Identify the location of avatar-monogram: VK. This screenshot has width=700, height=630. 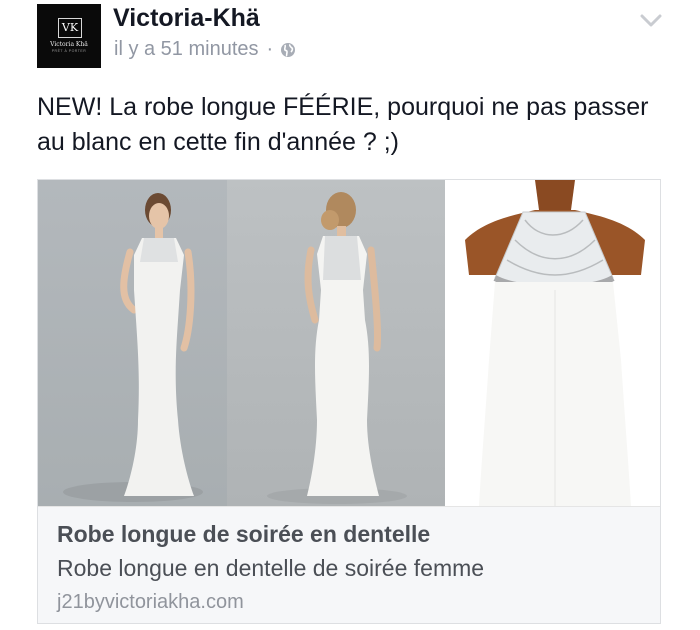
(70, 28).